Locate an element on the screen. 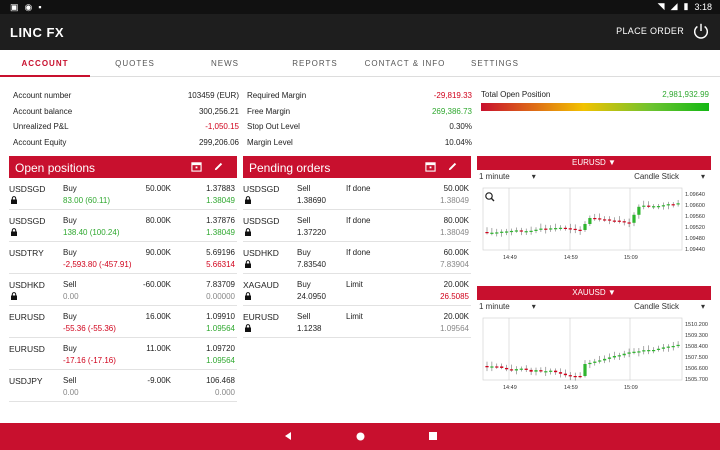 Image resolution: width=720 pixels, height=450 pixels. position-row: USDJPY Sell 0.00 -9.00K 106.468 0.000 is located at coordinates (123, 386).